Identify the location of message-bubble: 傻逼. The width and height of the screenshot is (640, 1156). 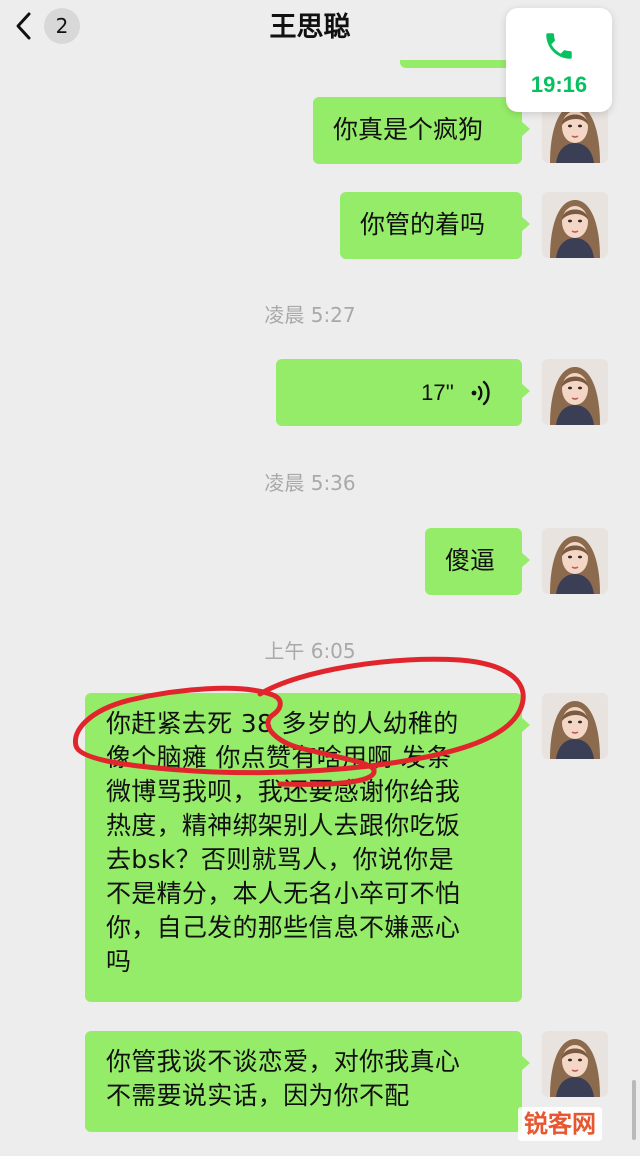
(477, 561).